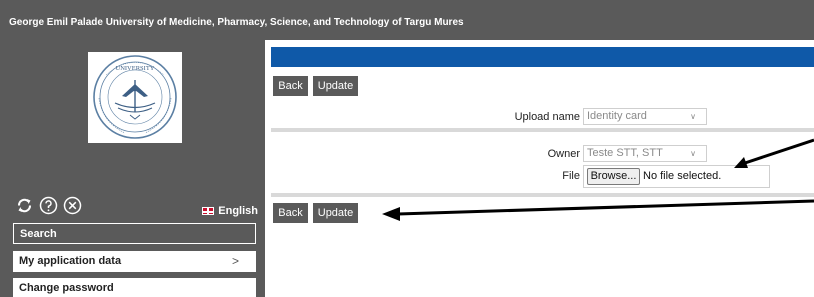 This screenshot has height=297, width=814. Describe the element at coordinates (238, 211) in the screenshot. I see `language-label: English` at that location.